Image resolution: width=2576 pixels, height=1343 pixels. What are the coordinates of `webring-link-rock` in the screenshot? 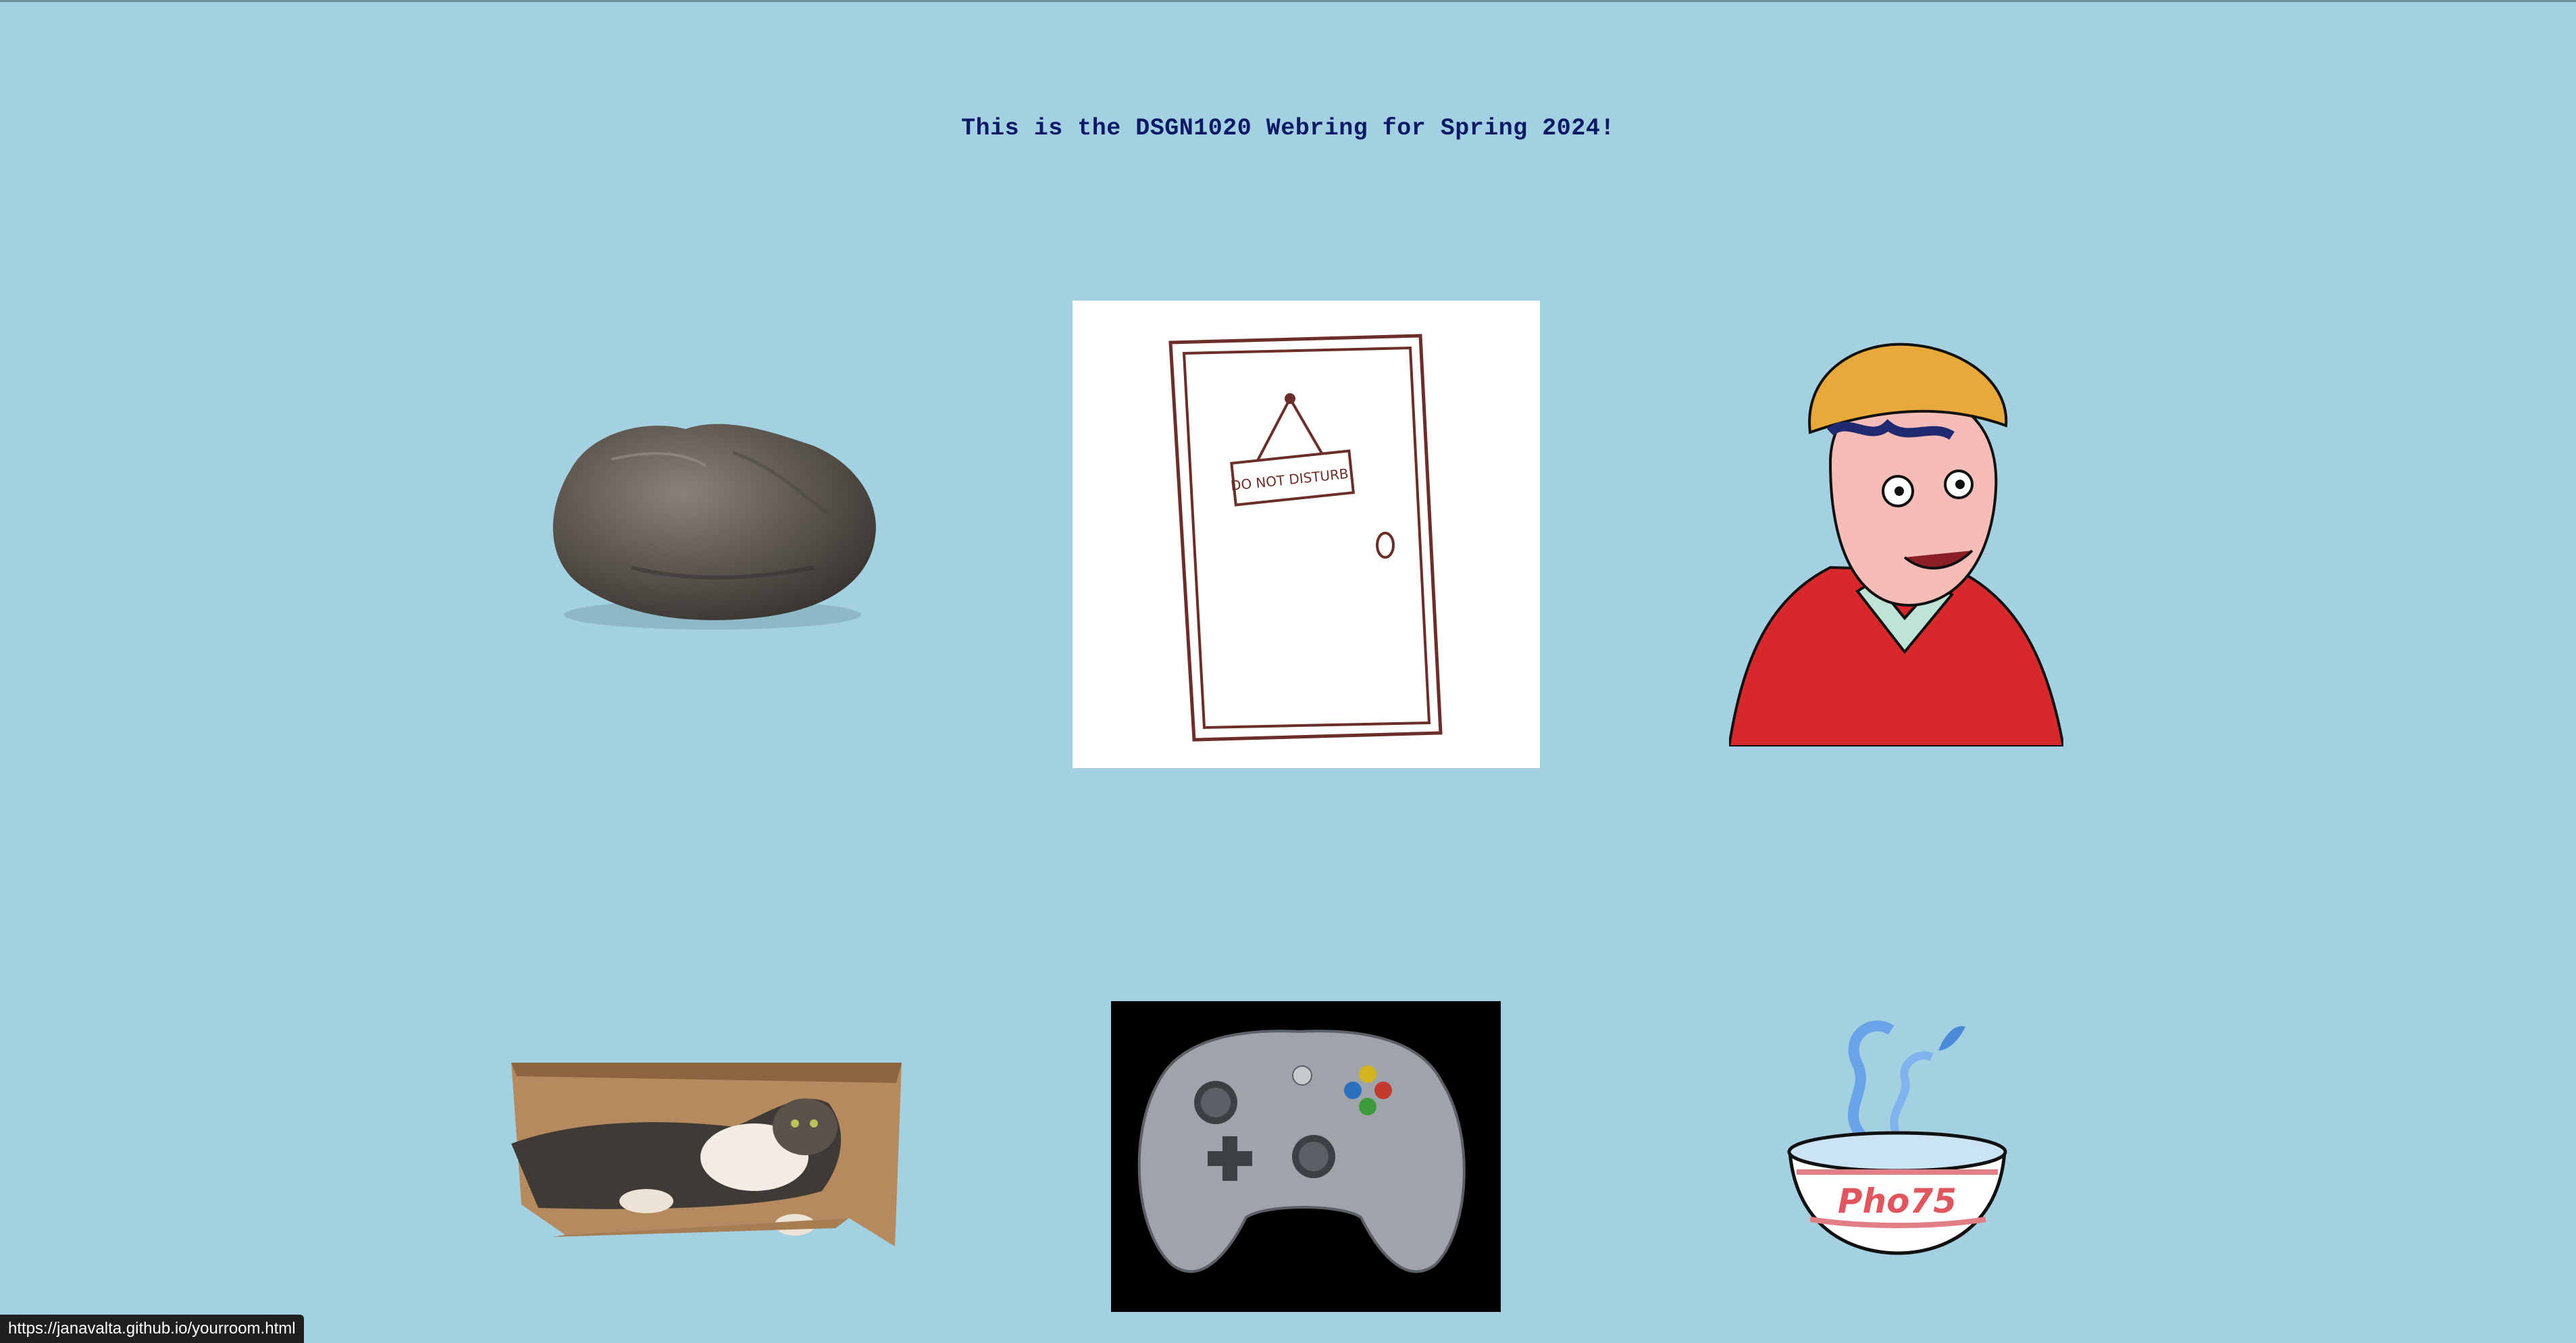 It's located at (707, 523).